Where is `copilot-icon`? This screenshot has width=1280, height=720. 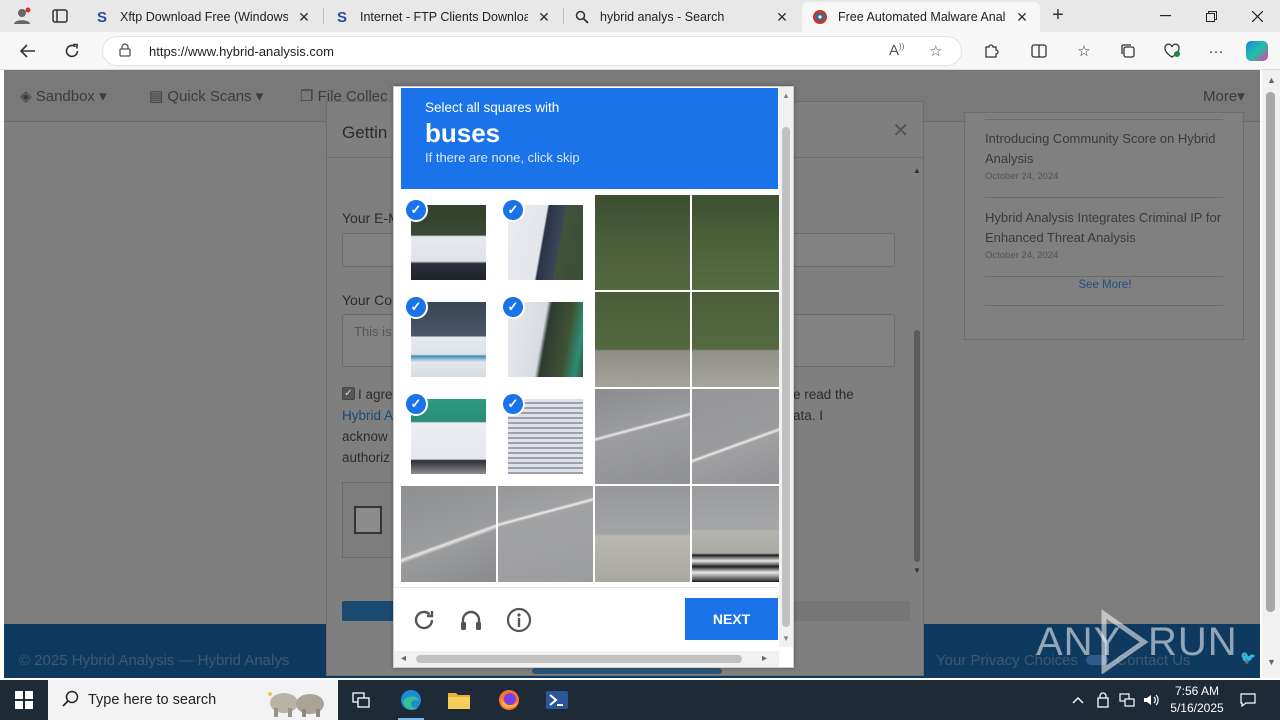 copilot-icon is located at coordinates (1257, 51).